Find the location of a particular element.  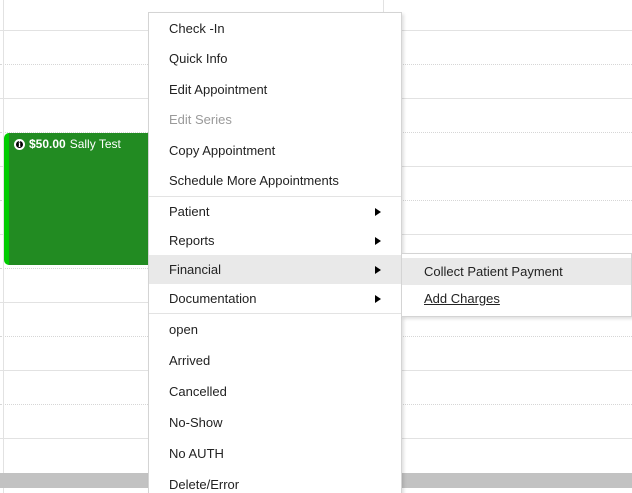

financial-submenu: Collect Patient Payment Add Charges is located at coordinates (516, 285).